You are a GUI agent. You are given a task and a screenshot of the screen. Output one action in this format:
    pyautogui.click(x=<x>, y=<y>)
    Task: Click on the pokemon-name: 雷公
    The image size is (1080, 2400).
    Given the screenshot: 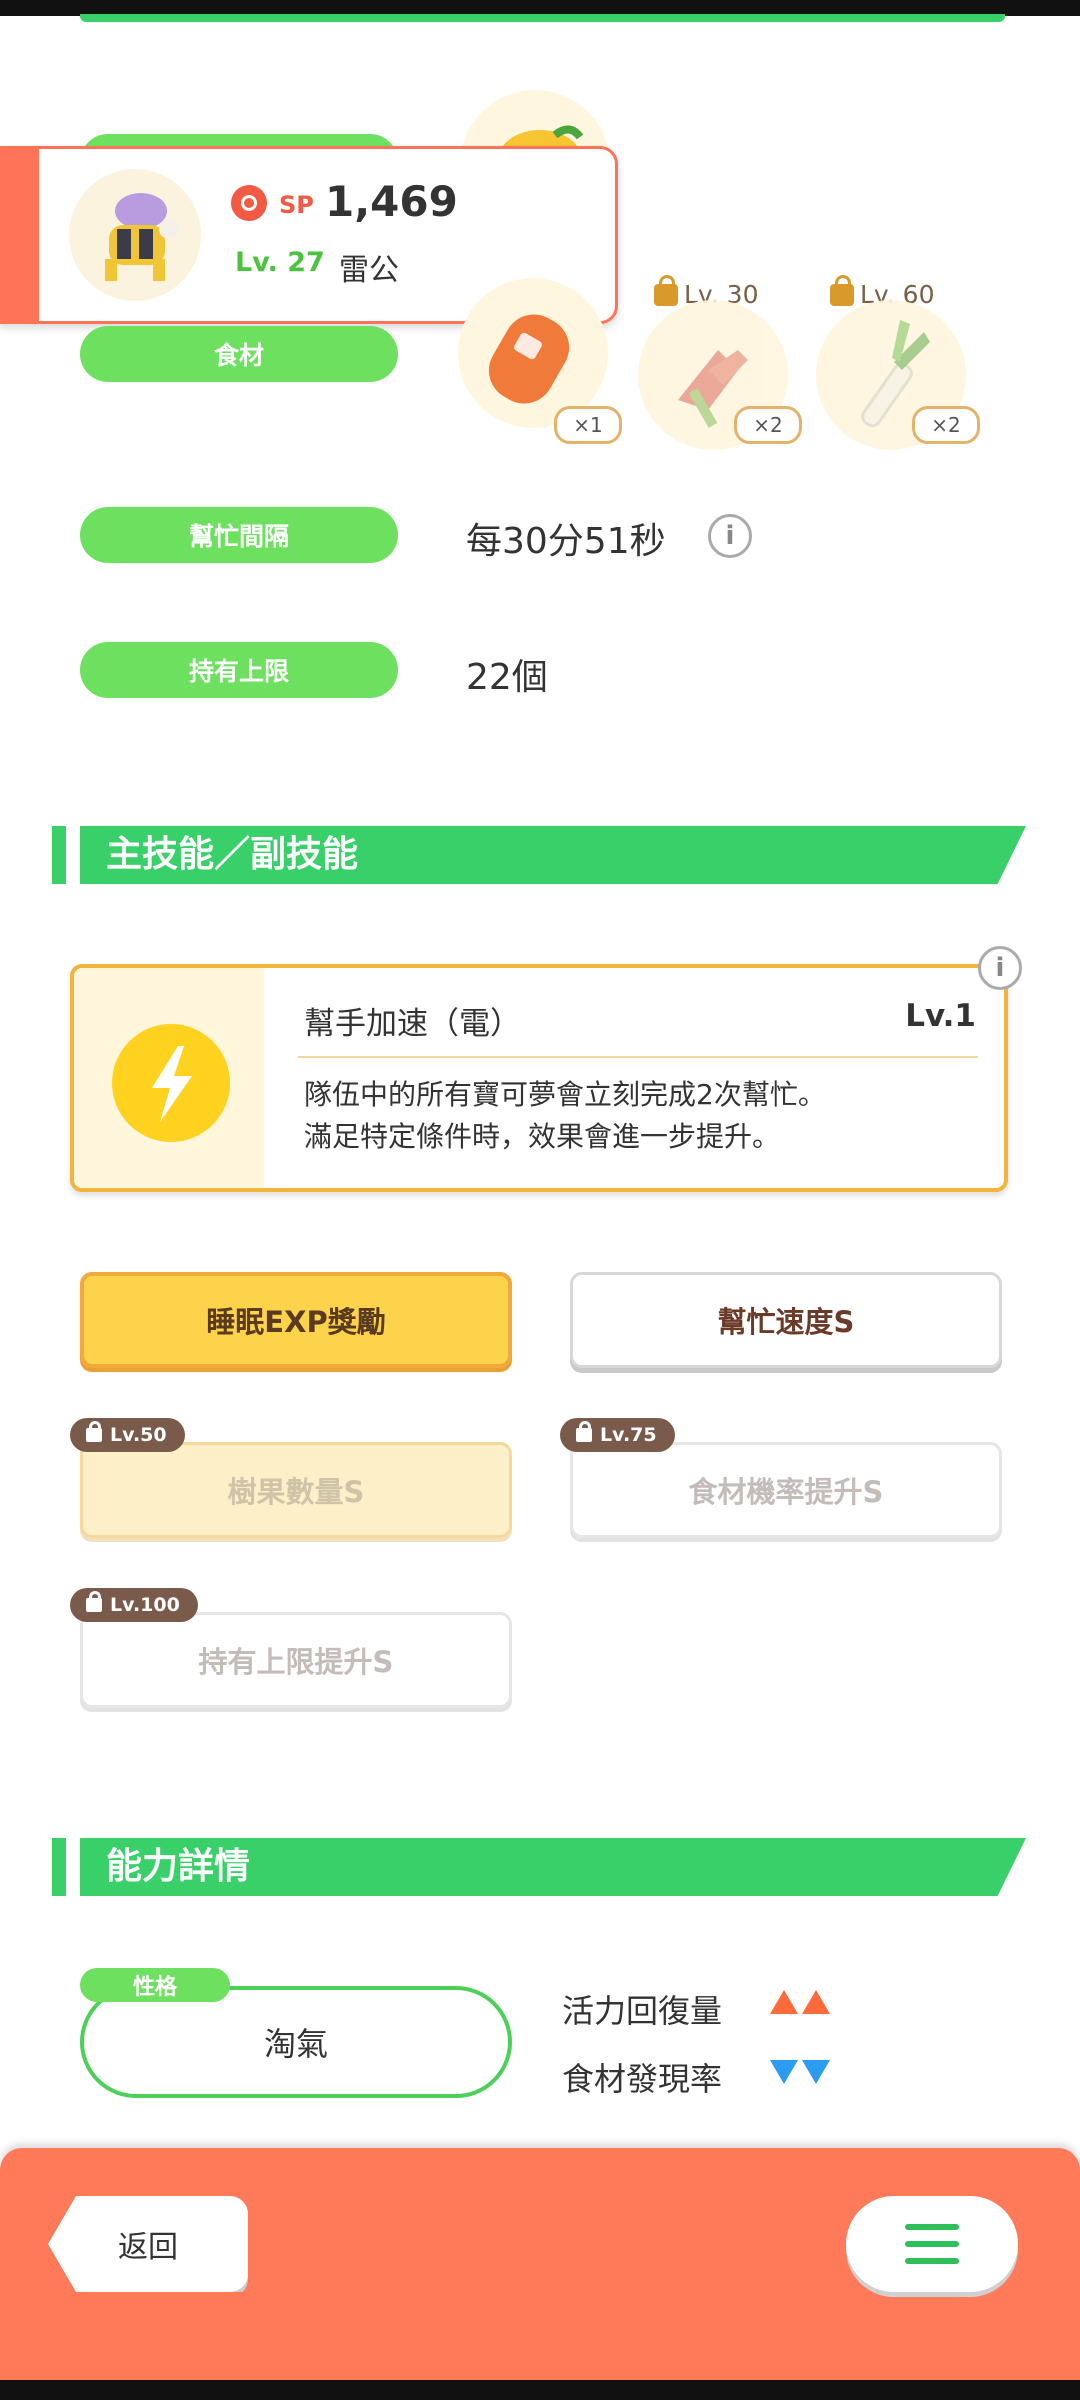 What is the action you would take?
    pyautogui.click(x=369, y=270)
    